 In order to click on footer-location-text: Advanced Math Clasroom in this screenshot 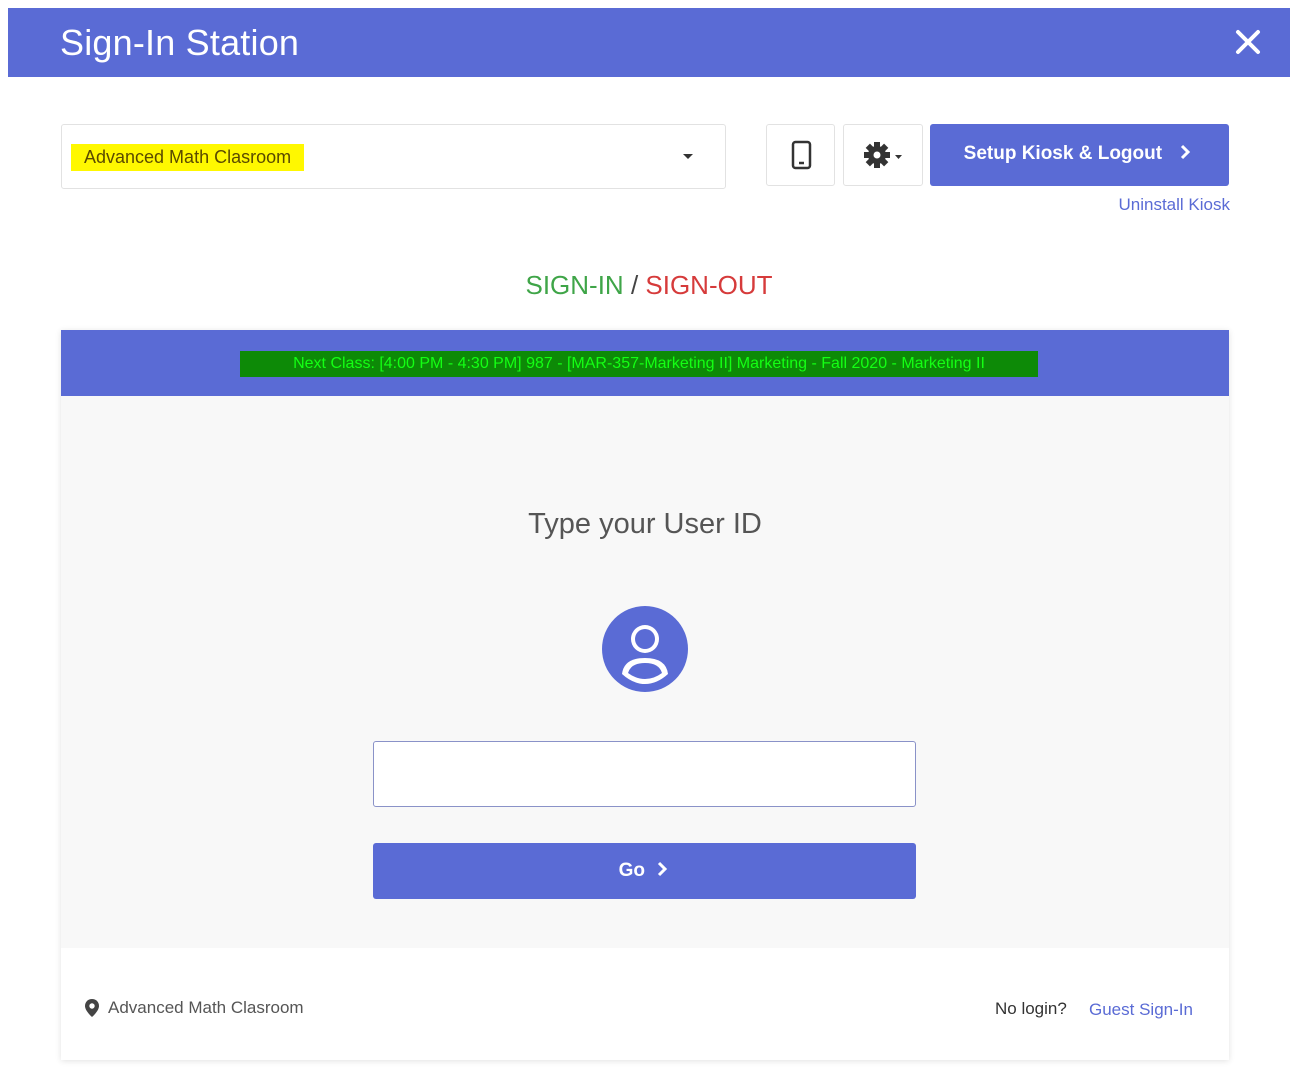, I will do `click(206, 1007)`.